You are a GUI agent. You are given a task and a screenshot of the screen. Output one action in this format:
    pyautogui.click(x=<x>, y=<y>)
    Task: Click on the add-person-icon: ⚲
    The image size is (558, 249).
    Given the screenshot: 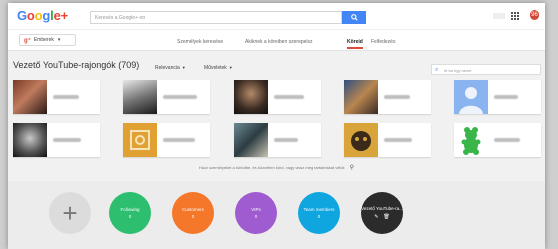 What is the action you would take?
    pyautogui.click(x=352, y=168)
    